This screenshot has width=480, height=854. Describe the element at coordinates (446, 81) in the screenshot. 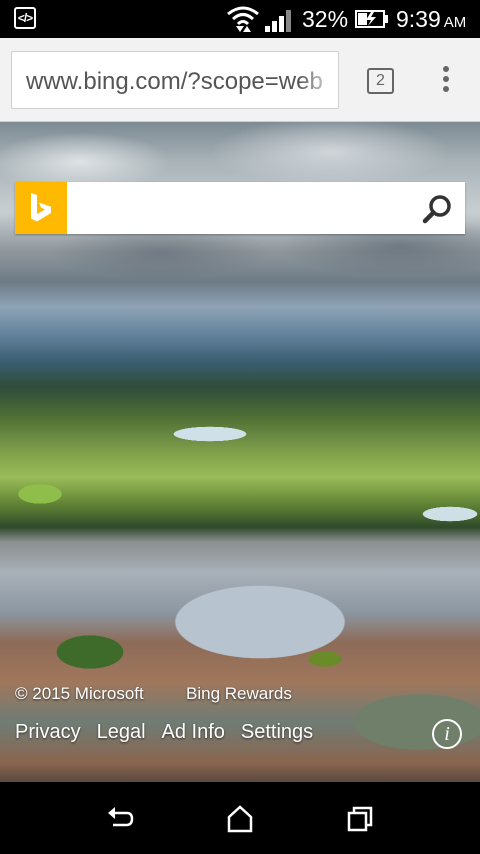

I see `overflow-menu-icon` at that location.